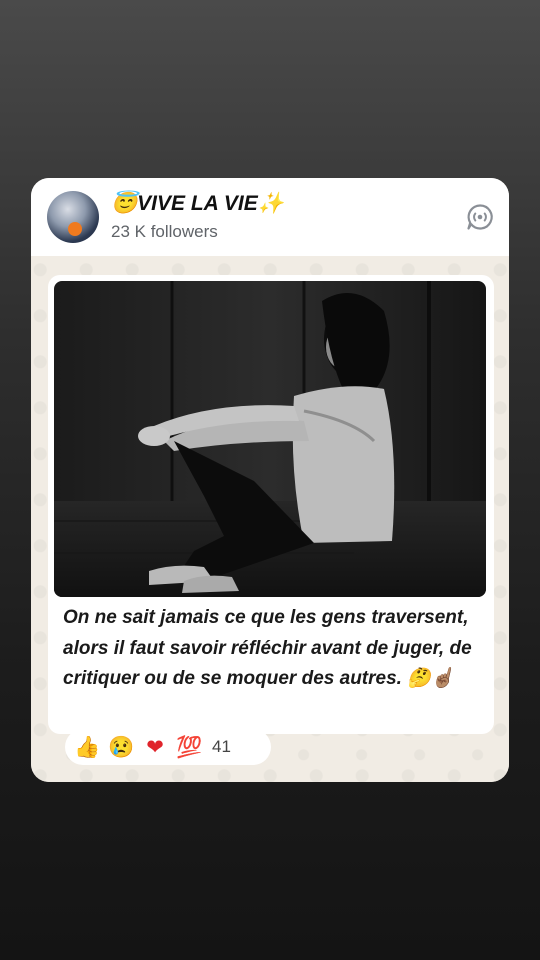 This screenshot has width=540, height=960. Describe the element at coordinates (168, 747) in the screenshot. I see `reactions-bar: 👍 😢 ❤ 💯 41` at that location.